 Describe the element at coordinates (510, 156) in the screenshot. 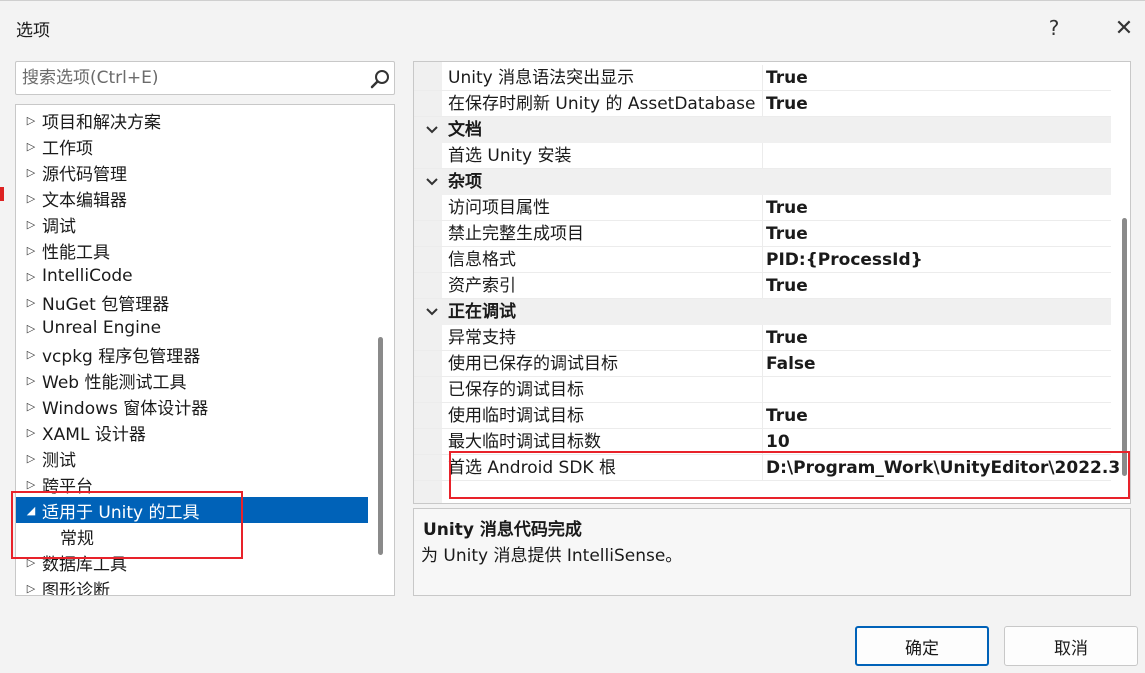

I see `property-name: 首选 Unity 安装` at that location.